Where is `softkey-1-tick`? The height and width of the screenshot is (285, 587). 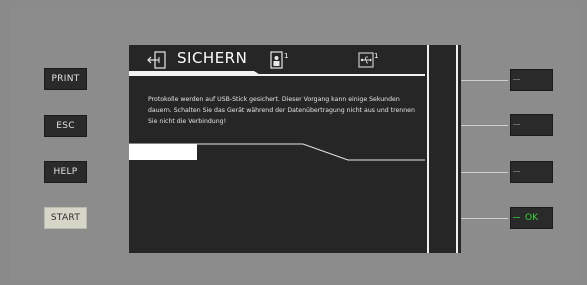 softkey-1-tick is located at coordinates (516, 79).